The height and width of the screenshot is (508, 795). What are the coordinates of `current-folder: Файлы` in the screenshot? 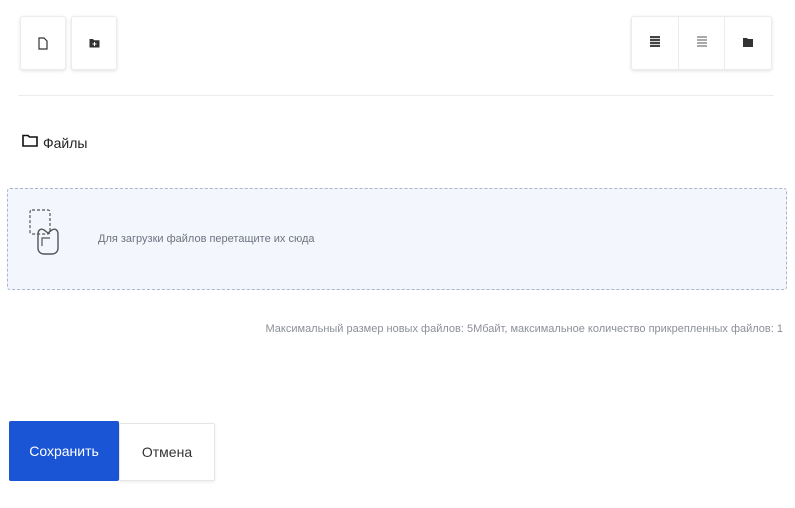 It's located at (54, 143).